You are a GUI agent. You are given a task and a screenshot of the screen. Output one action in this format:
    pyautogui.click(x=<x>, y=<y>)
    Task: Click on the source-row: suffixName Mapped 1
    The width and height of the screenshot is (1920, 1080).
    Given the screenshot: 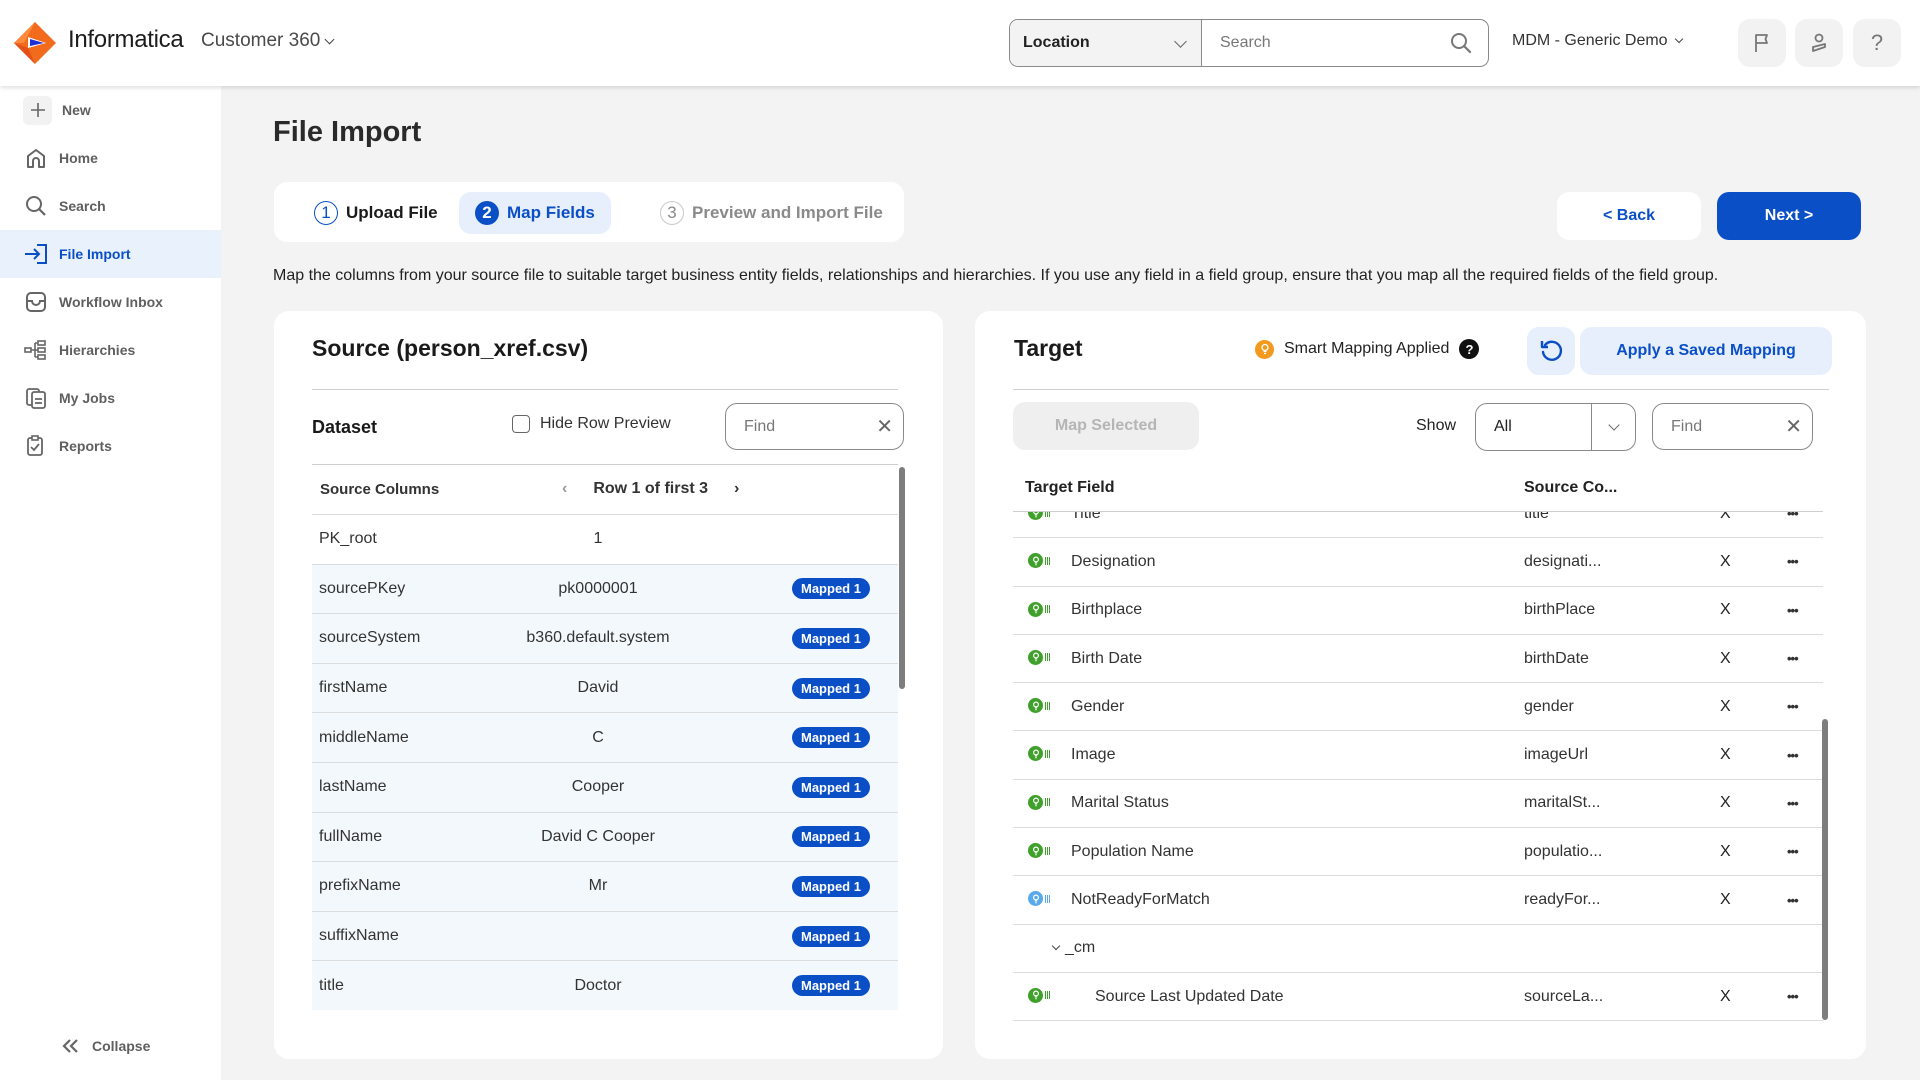 What is the action you would take?
    pyautogui.click(x=605, y=935)
    